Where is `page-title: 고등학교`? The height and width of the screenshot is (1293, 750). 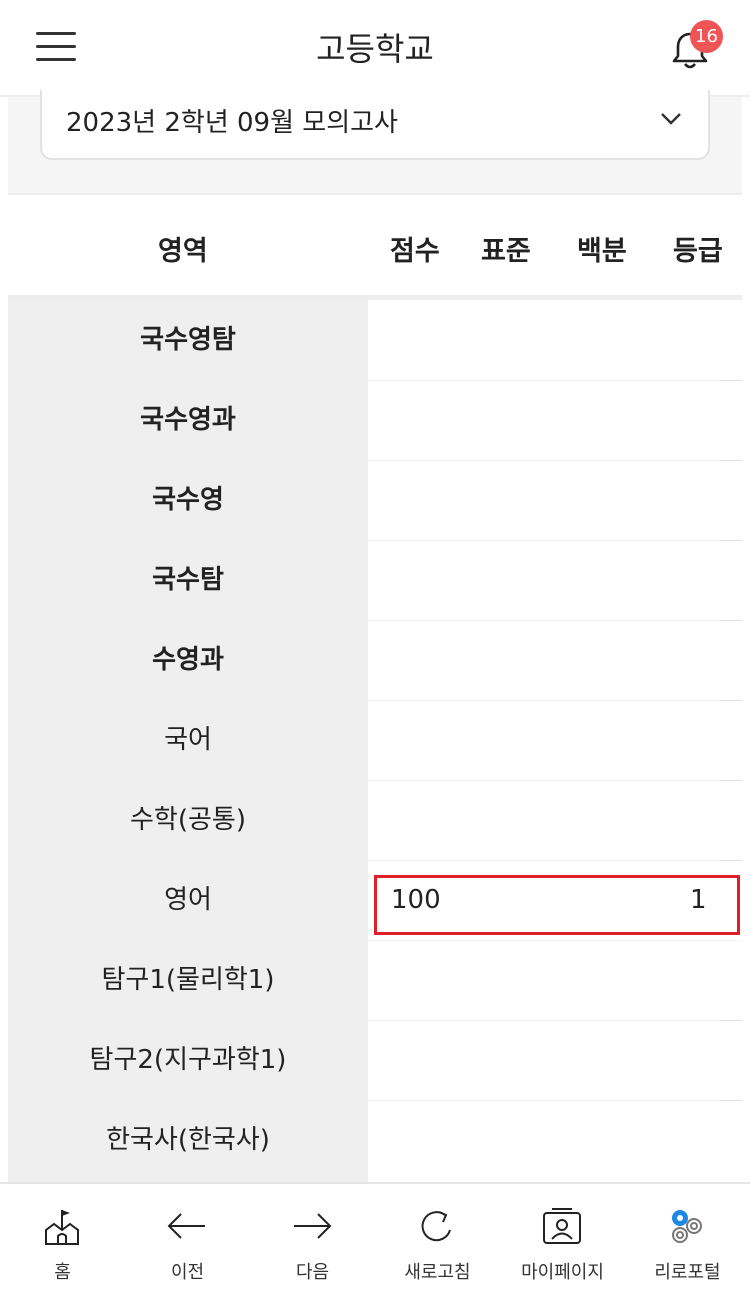
page-title: 고등학교 is located at coordinates (375, 49).